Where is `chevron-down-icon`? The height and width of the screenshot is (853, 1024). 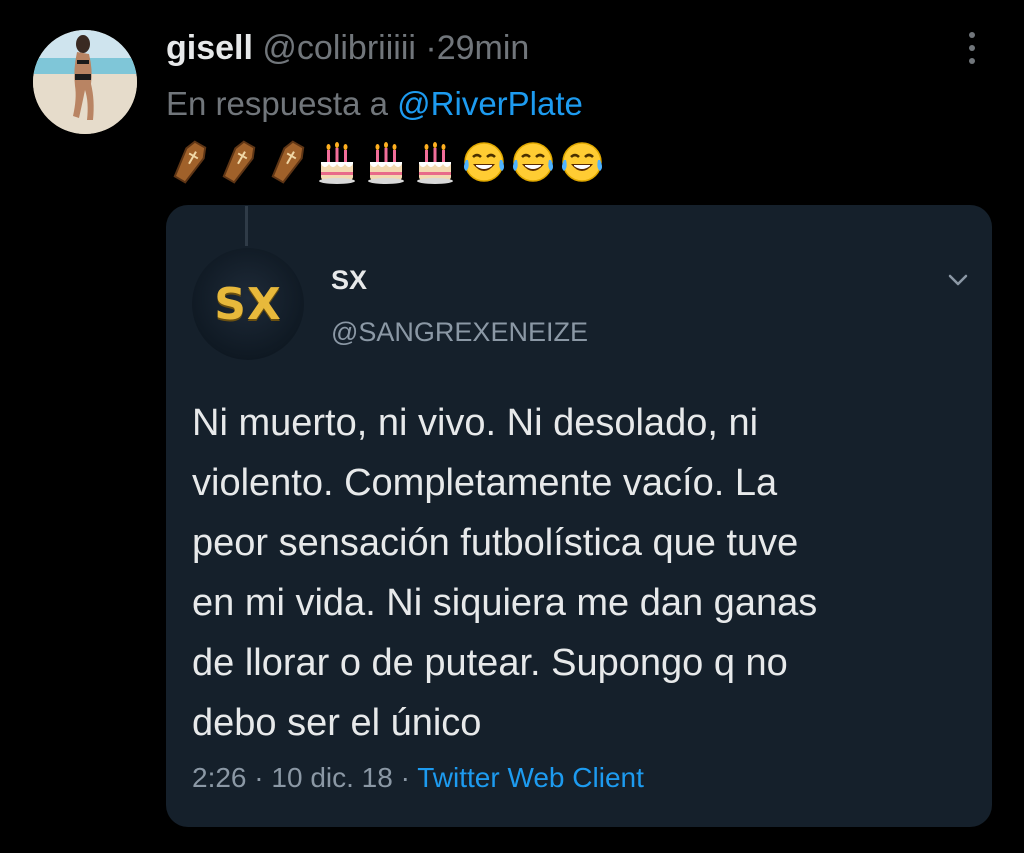 chevron-down-icon is located at coordinates (958, 280).